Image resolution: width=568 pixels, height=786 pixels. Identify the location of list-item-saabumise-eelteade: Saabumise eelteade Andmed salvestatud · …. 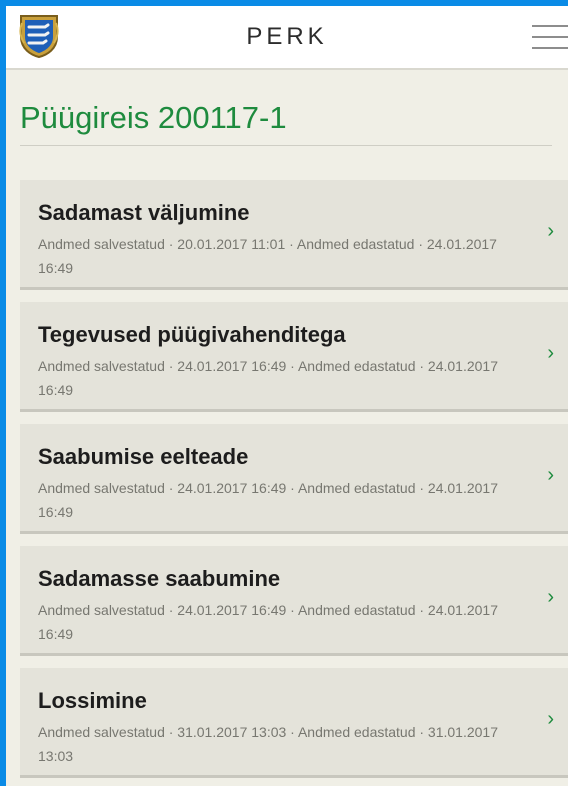
(294, 479).